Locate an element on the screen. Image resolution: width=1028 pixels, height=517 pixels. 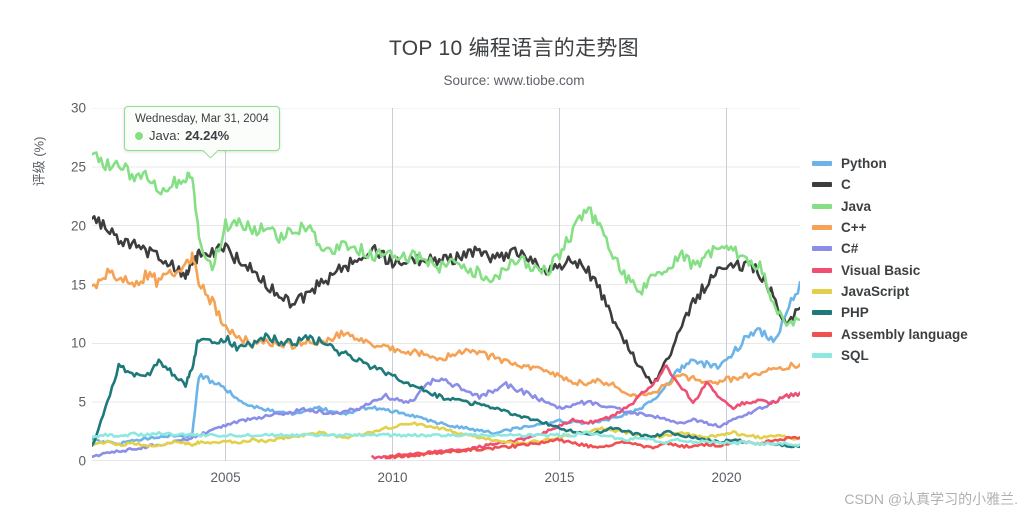
x-tick-label: 2010 is located at coordinates (392, 477).